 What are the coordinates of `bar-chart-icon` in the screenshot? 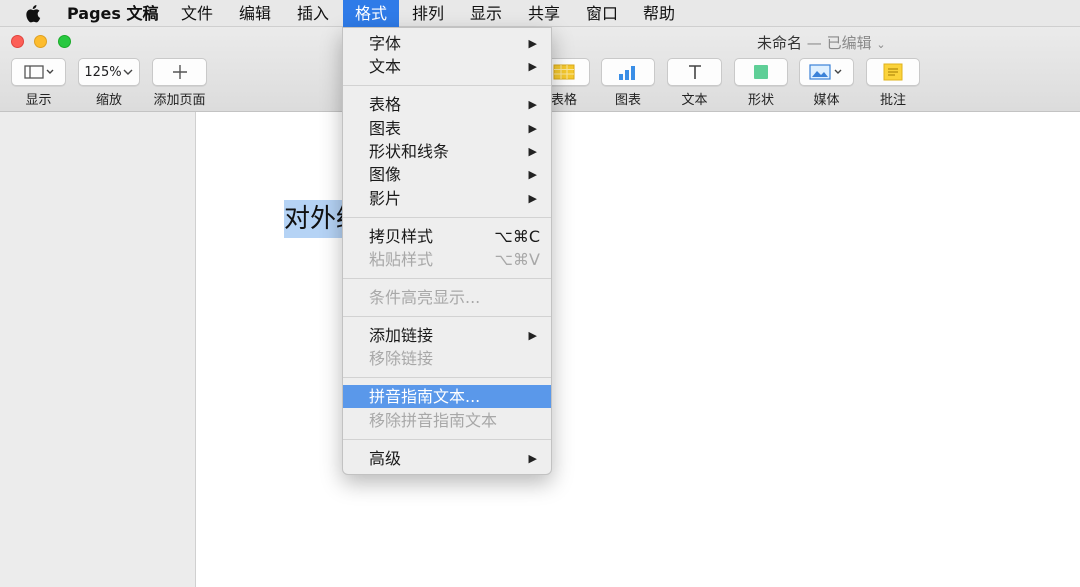 It's located at (627, 73).